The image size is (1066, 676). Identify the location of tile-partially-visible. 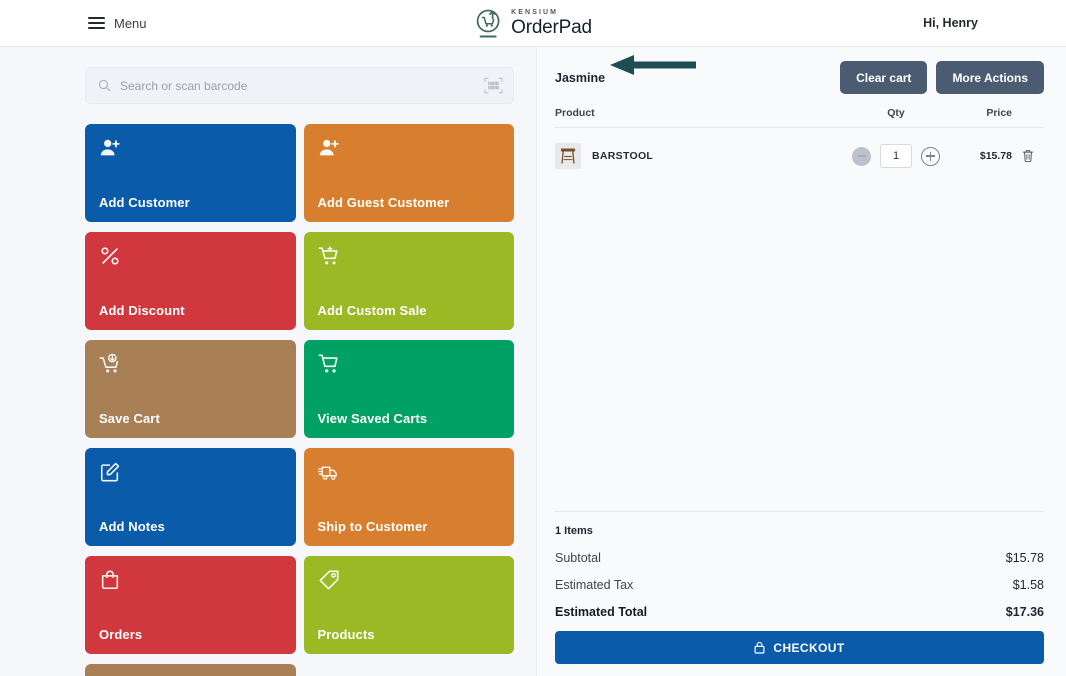
(190, 670).